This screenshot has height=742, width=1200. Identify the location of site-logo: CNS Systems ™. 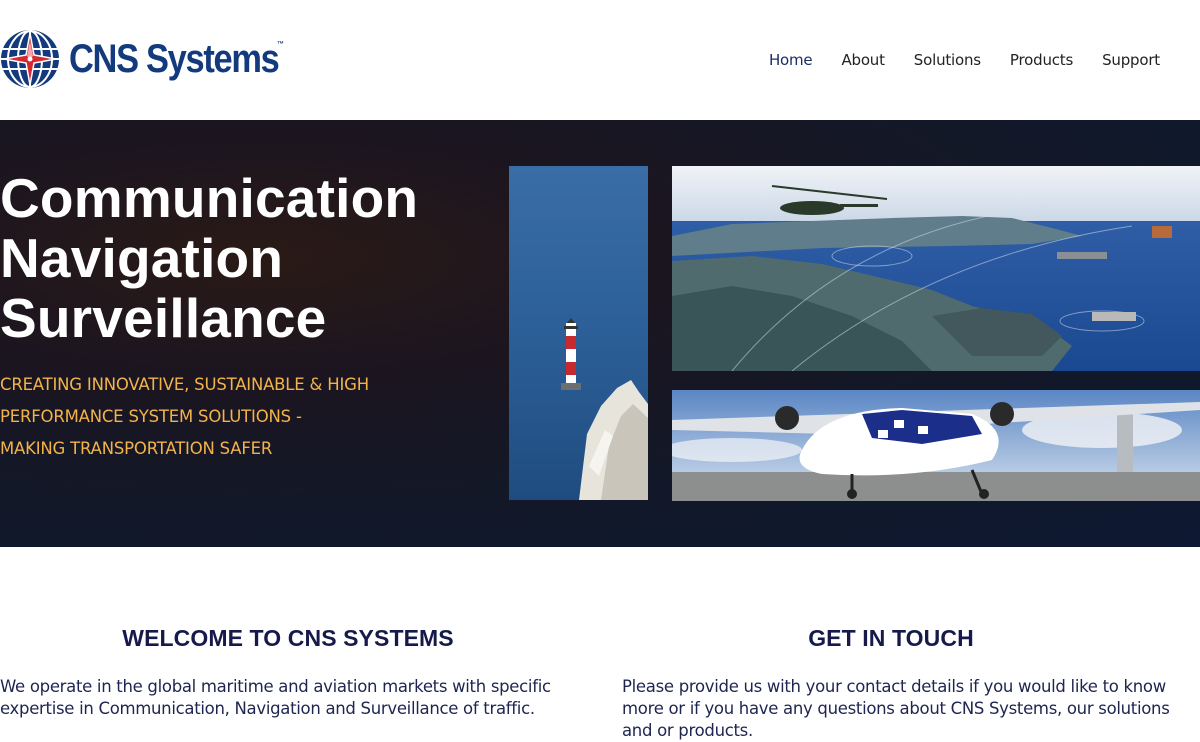
(156, 59).